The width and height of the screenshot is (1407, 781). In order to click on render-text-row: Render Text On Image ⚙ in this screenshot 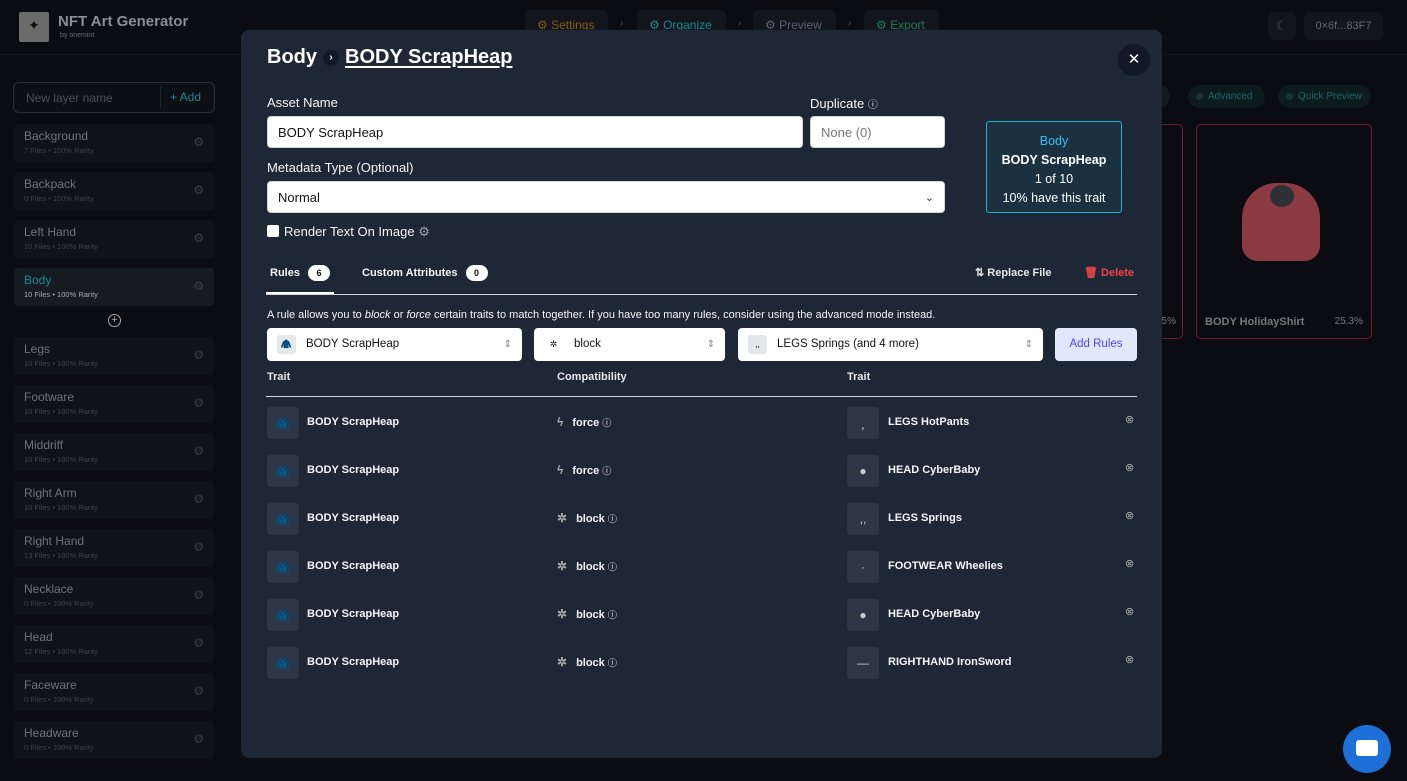, I will do `click(348, 232)`.